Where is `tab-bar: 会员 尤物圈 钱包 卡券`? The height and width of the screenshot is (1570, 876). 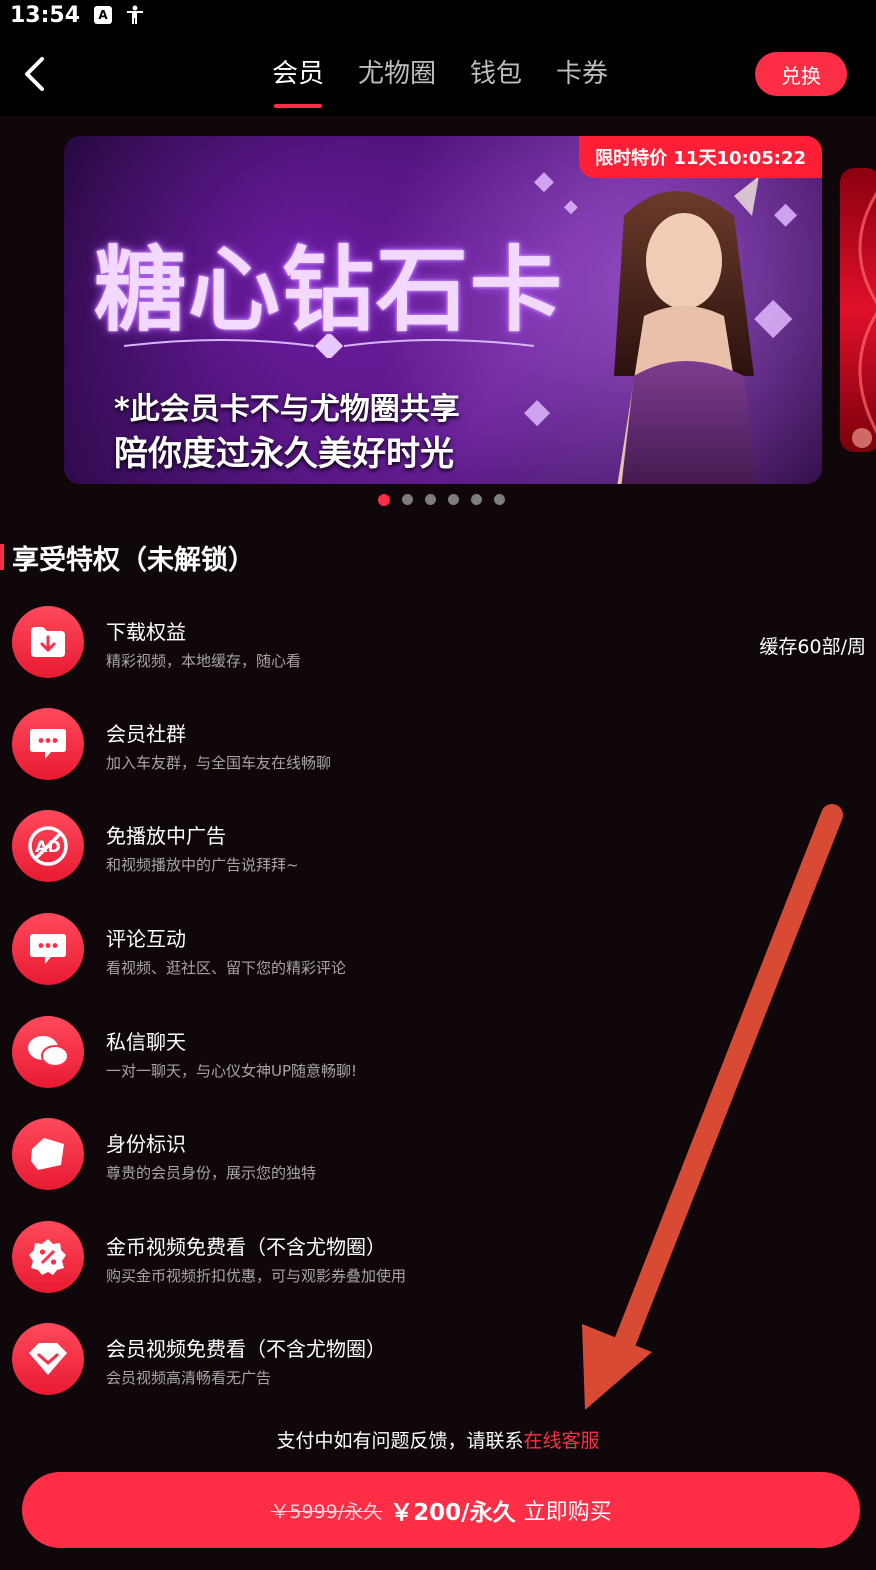 tab-bar: 会员 尤物圈 钱包 卡券 is located at coordinates (440, 81).